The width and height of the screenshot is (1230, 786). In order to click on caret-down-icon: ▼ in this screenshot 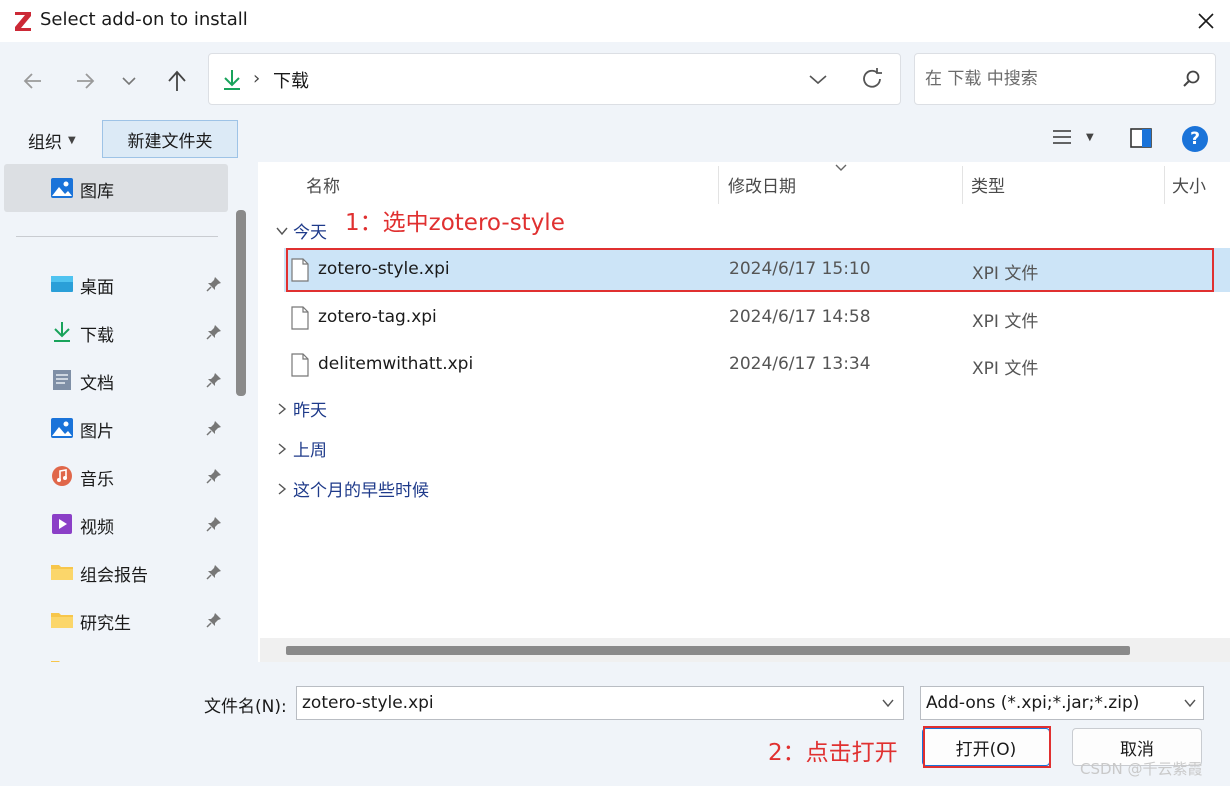, I will do `click(1090, 137)`.